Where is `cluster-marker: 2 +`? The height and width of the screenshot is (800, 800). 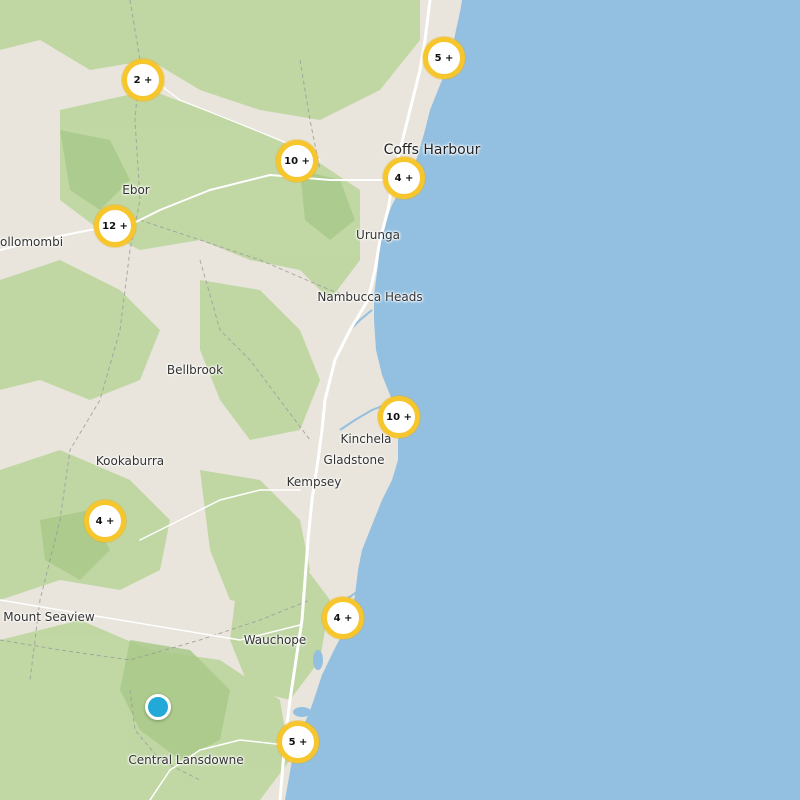
cluster-marker: 2 + is located at coordinates (143, 80).